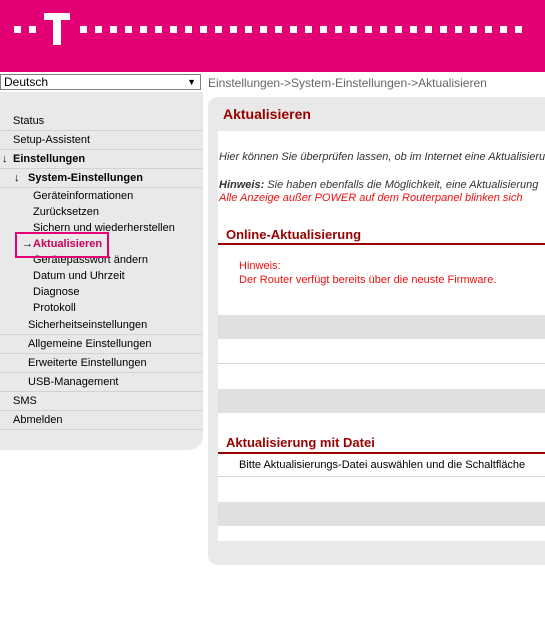 The height and width of the screenshot is (624, 545). Describe the element at coordinates (101, 382) in the screenshot. I see `sidebar-item-usb: USB-Management` at that location.